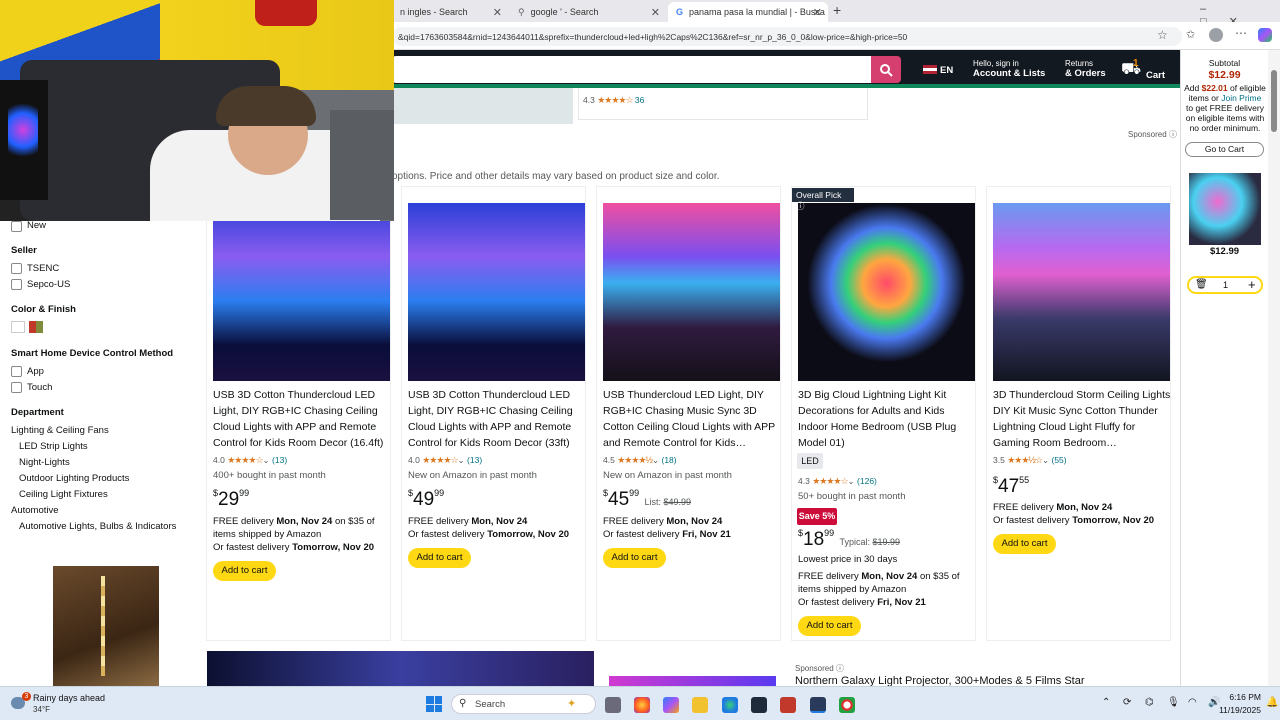 The width and height of the screenshot is (1280, 720). What do you see at coordinates (1225, 285) in the screenshot?
I see `quantity-stepper: 🗑 1 +` at bounding box center [1225, 285].